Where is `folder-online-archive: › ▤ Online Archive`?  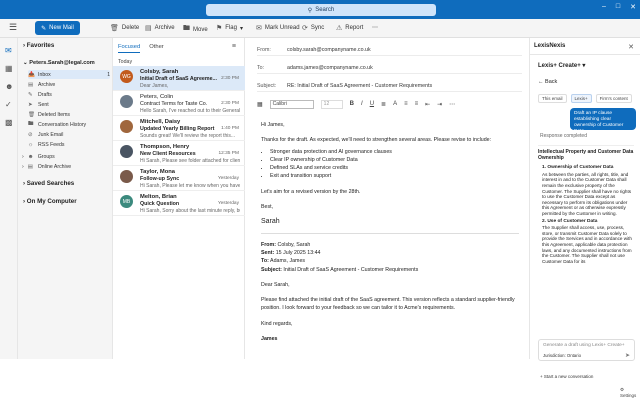
folder-online-archive: › ▤ Online Archive is located at coordinates (63, 166).